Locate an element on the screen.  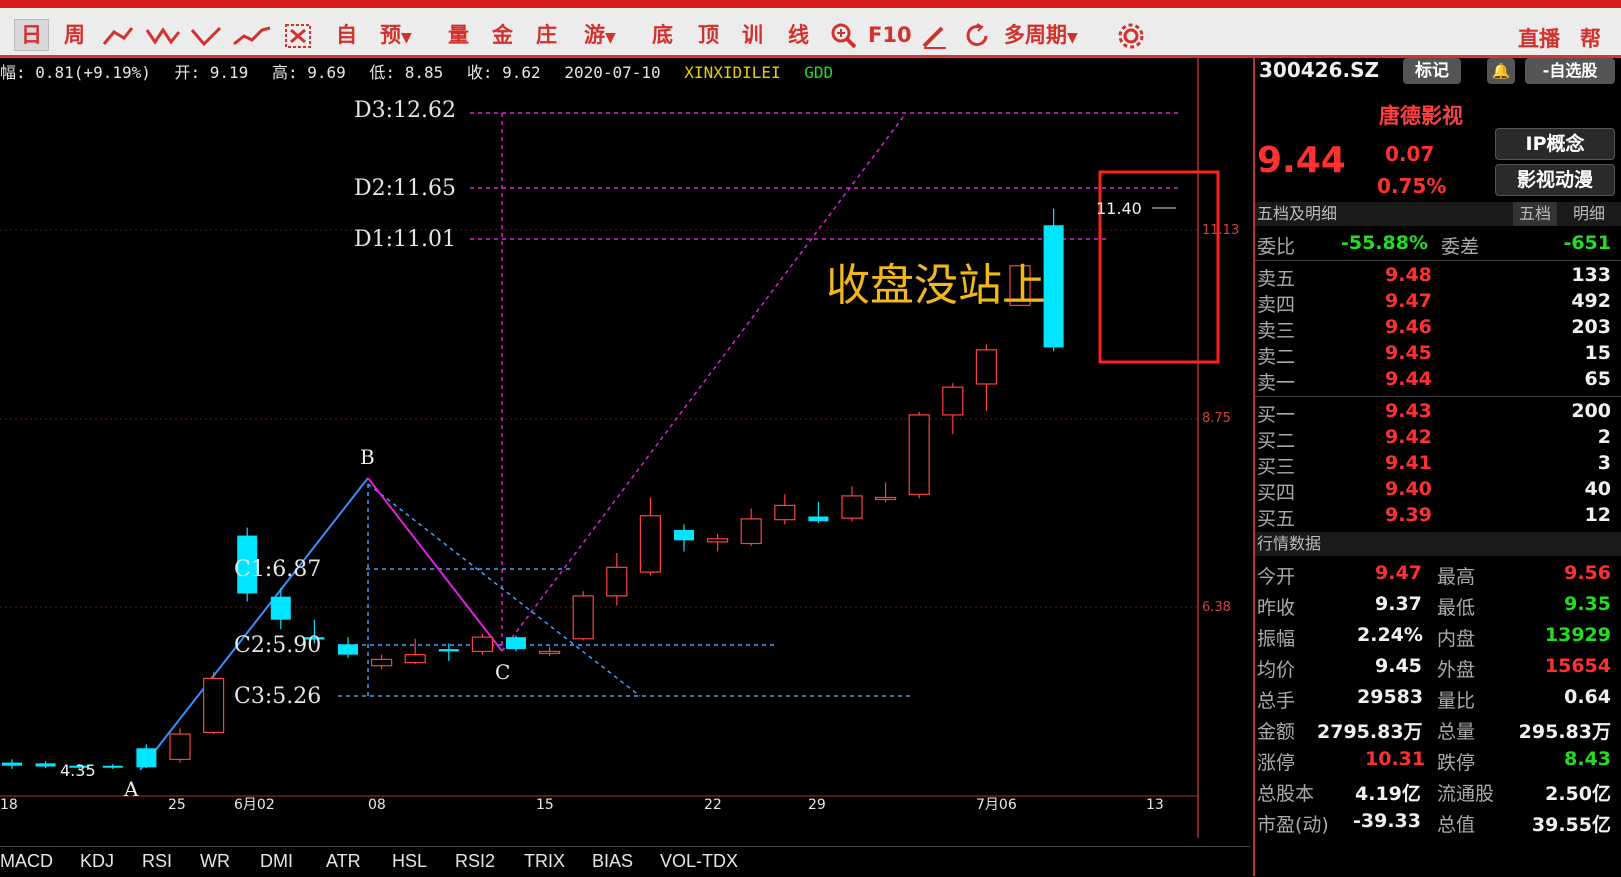
cross-tool-icon is located at coordinates (299, 35).